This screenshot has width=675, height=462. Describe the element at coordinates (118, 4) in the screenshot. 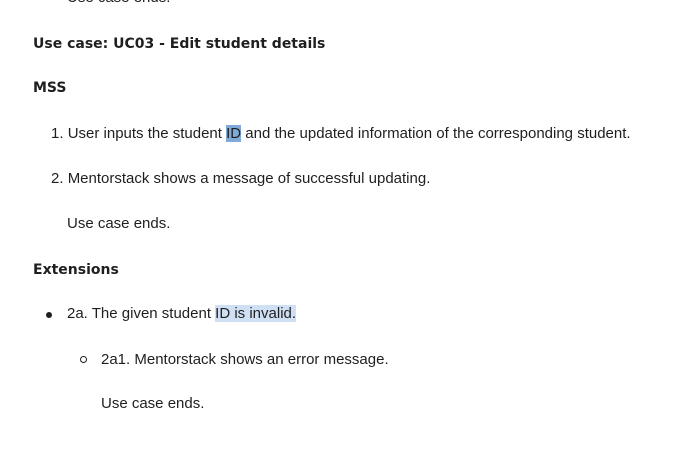

I see `clipped-use-case-ends: Use case ends.` at that location.